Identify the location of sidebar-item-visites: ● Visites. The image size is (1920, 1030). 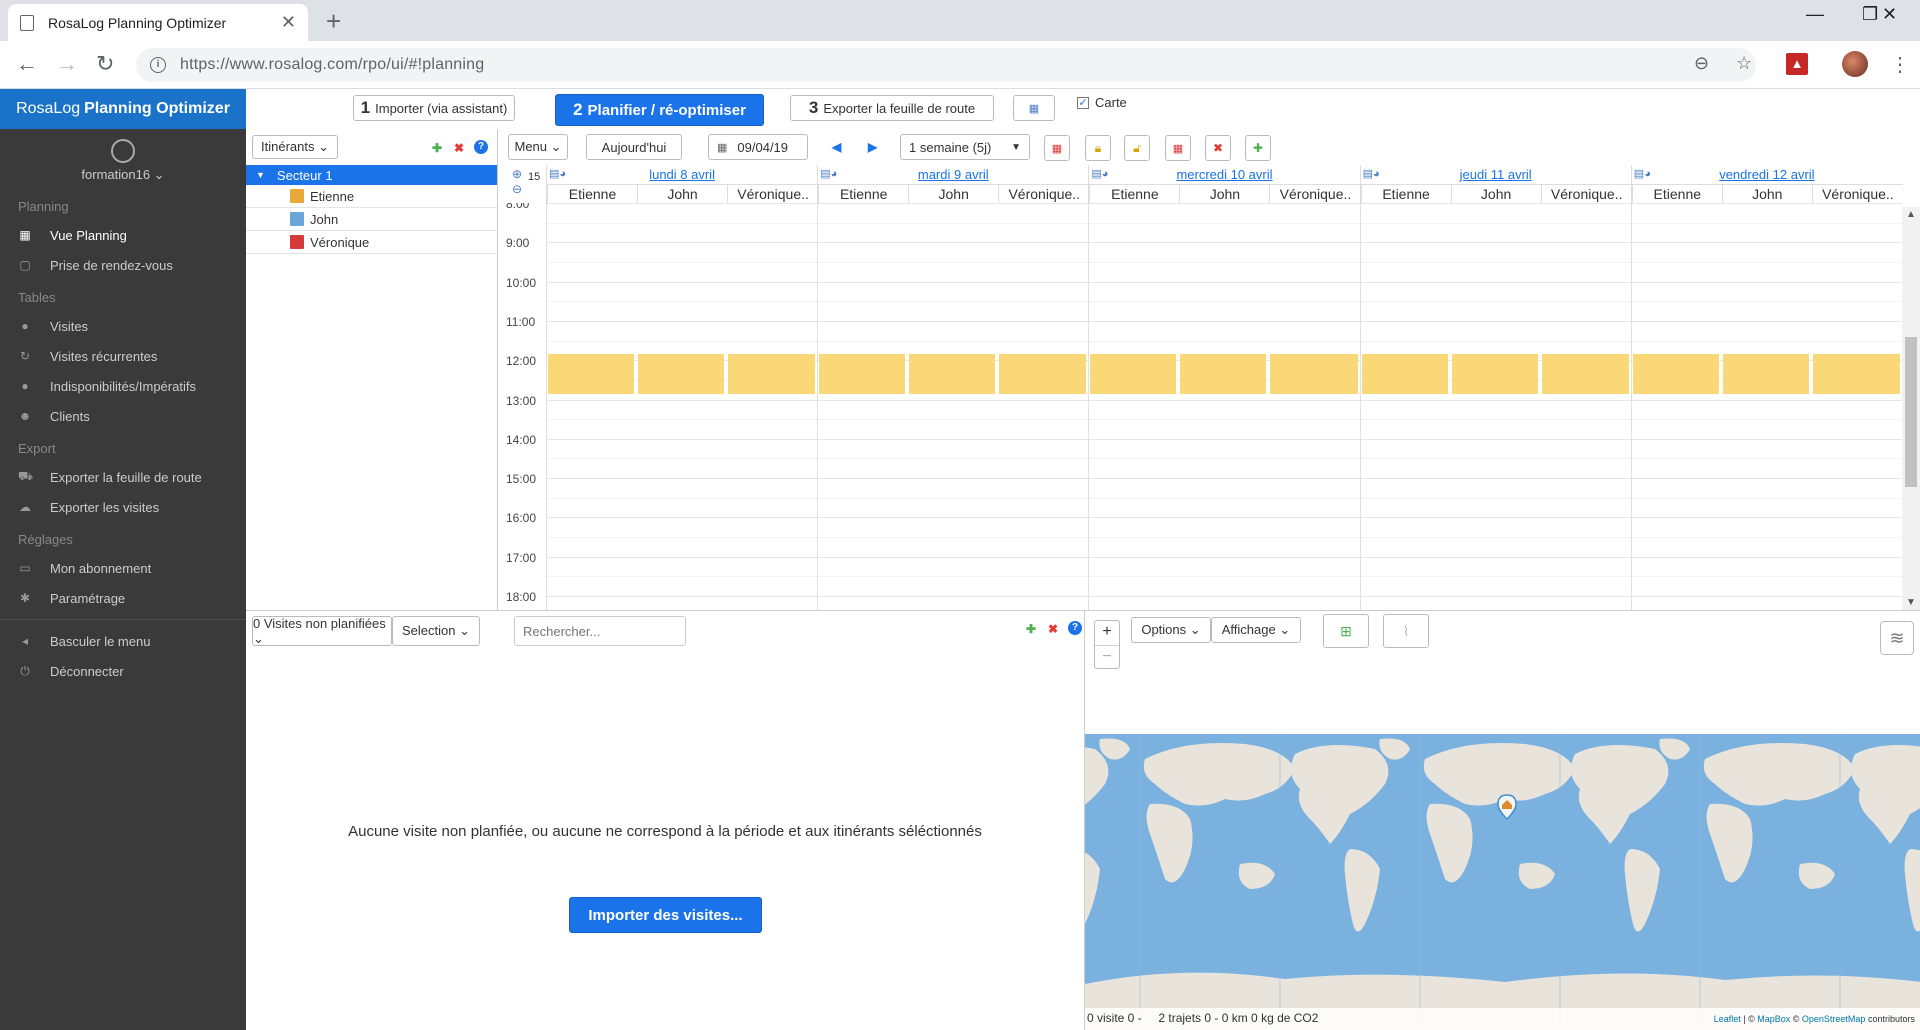
(123, 326).